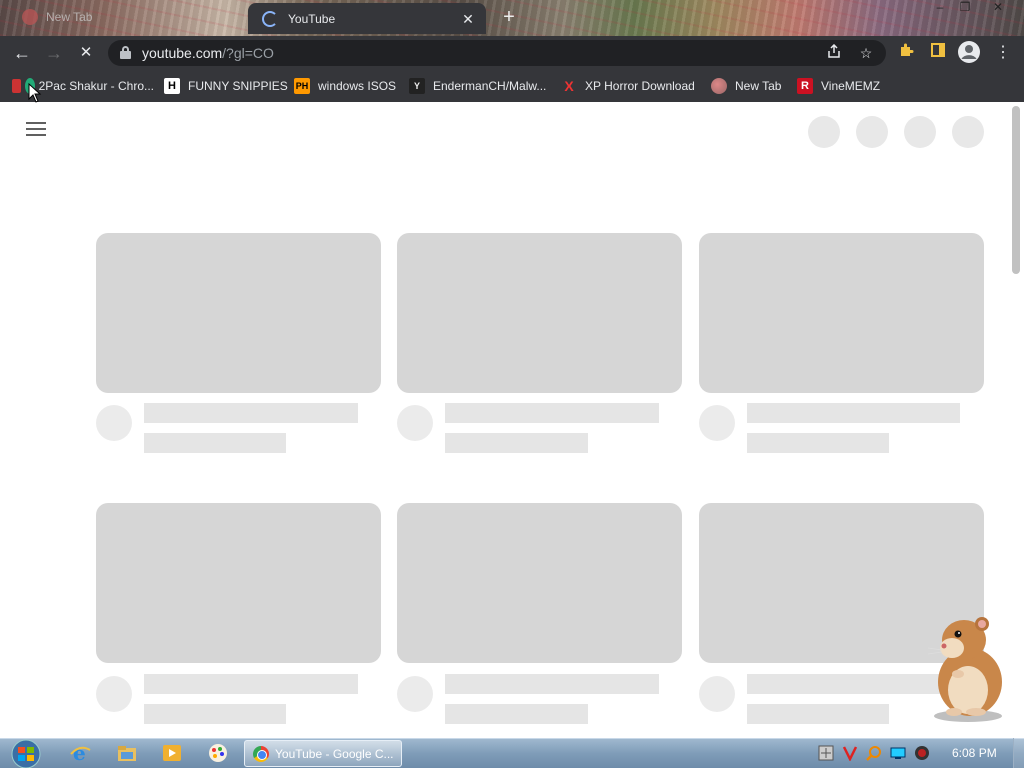 This screenshot has height=768, width=1024. What do you see at coordinates (969, 52) in the screenshot?
I see `profile-avatar-icon` at bounding box center [969, 52].